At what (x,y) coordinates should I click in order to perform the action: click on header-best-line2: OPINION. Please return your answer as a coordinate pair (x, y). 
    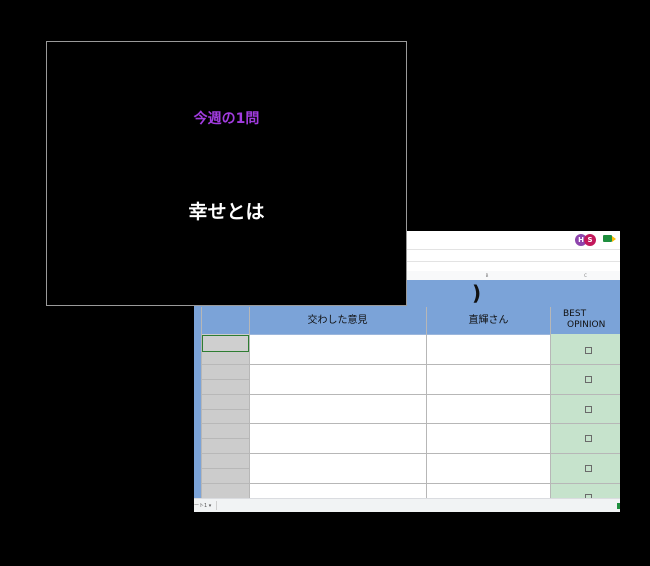
    Looking at the image, I should click on (586, 325).